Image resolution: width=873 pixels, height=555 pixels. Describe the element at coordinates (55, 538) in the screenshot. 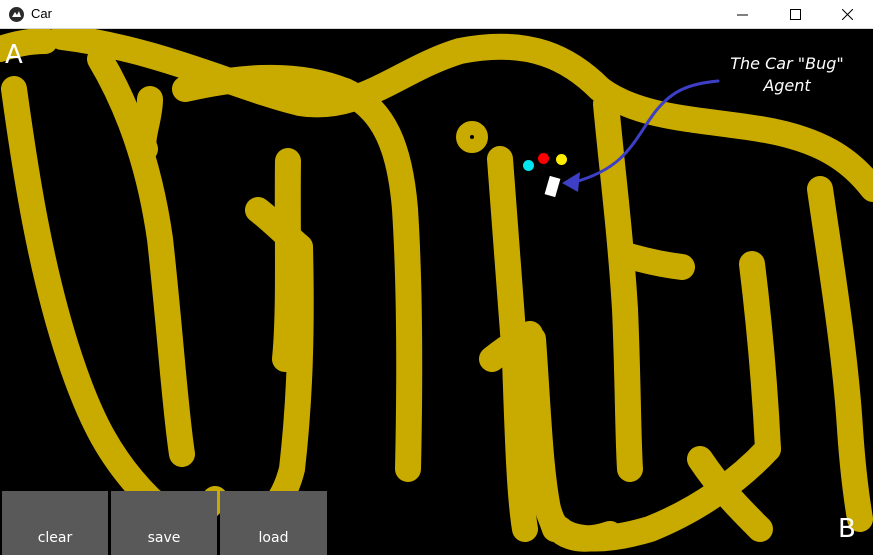

I see `clear-button-label: clear` at that location.